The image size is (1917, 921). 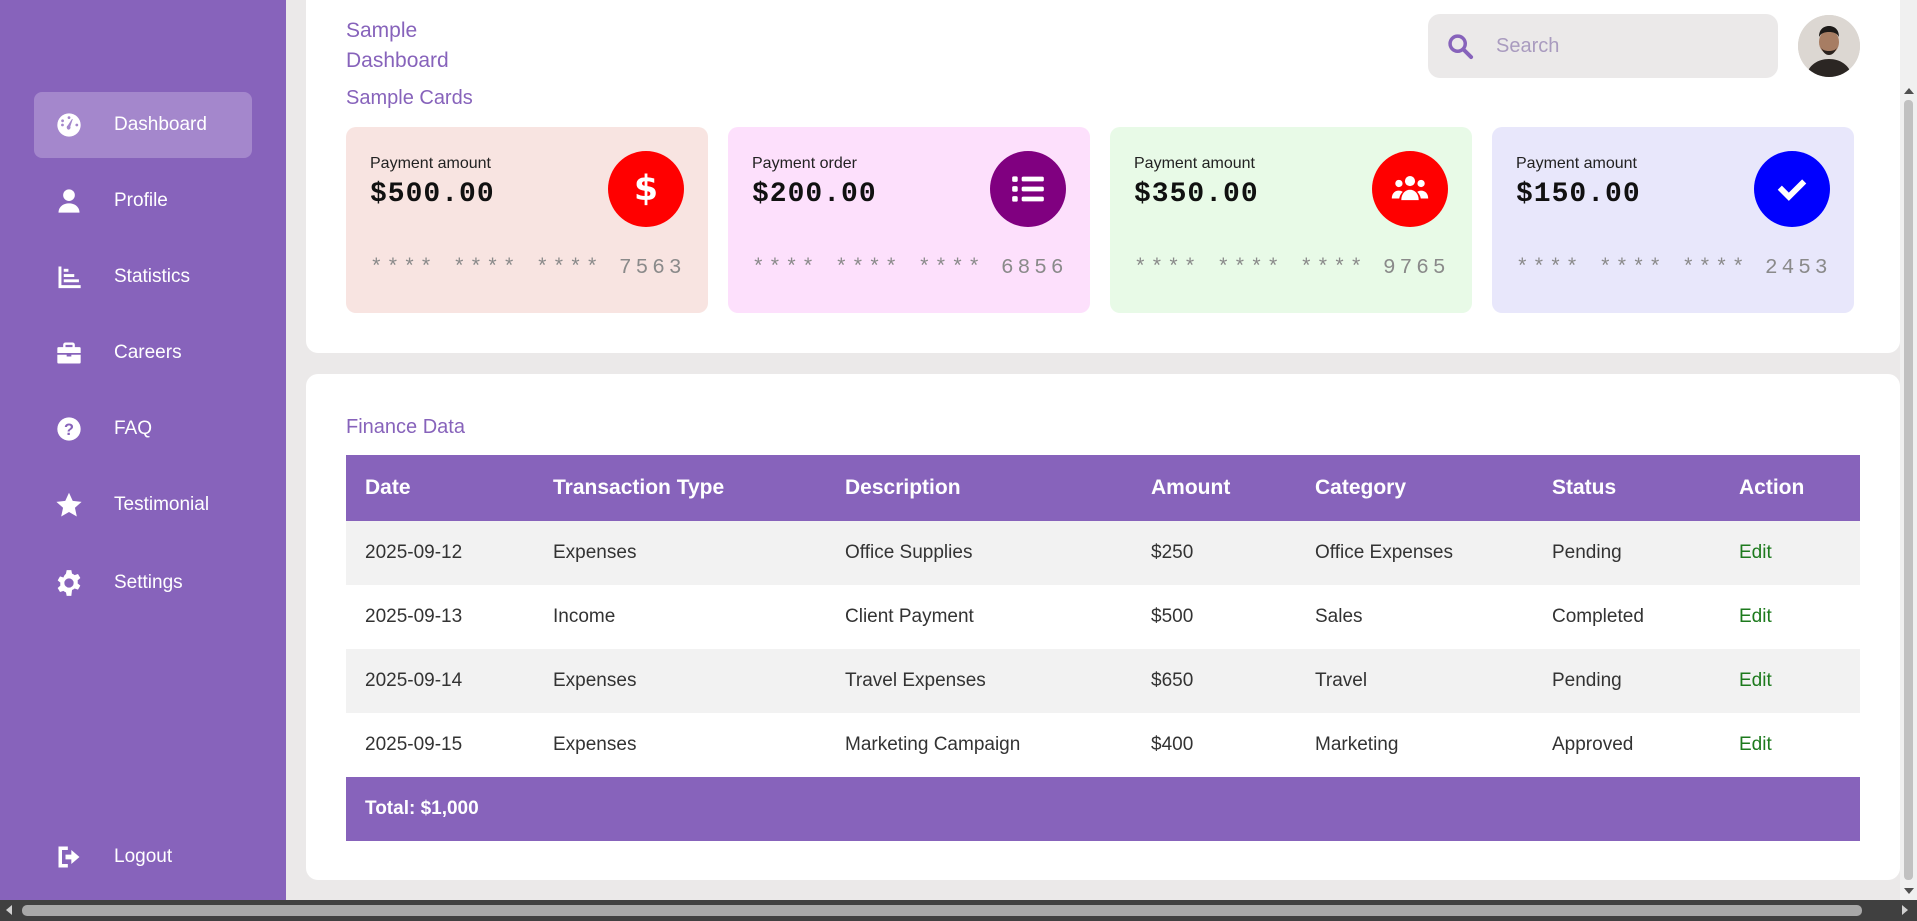 What do you see at coordinates (1414, 745) in the screenshot?
I see `cell-category: Marketing` at bounding box center [1414, 745].